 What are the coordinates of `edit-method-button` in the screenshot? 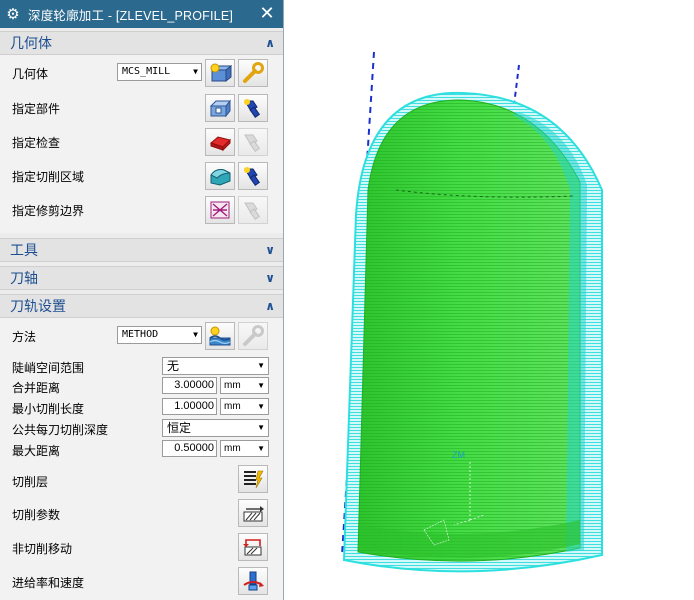 It's located at (253, 336).